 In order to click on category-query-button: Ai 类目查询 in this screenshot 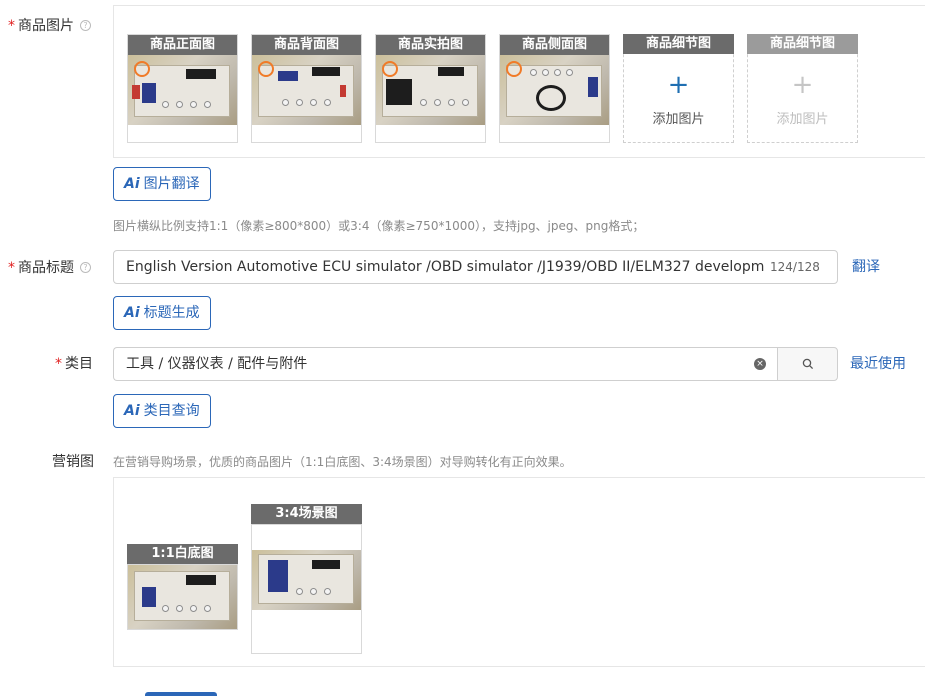, I will do `click(162, 411)`.